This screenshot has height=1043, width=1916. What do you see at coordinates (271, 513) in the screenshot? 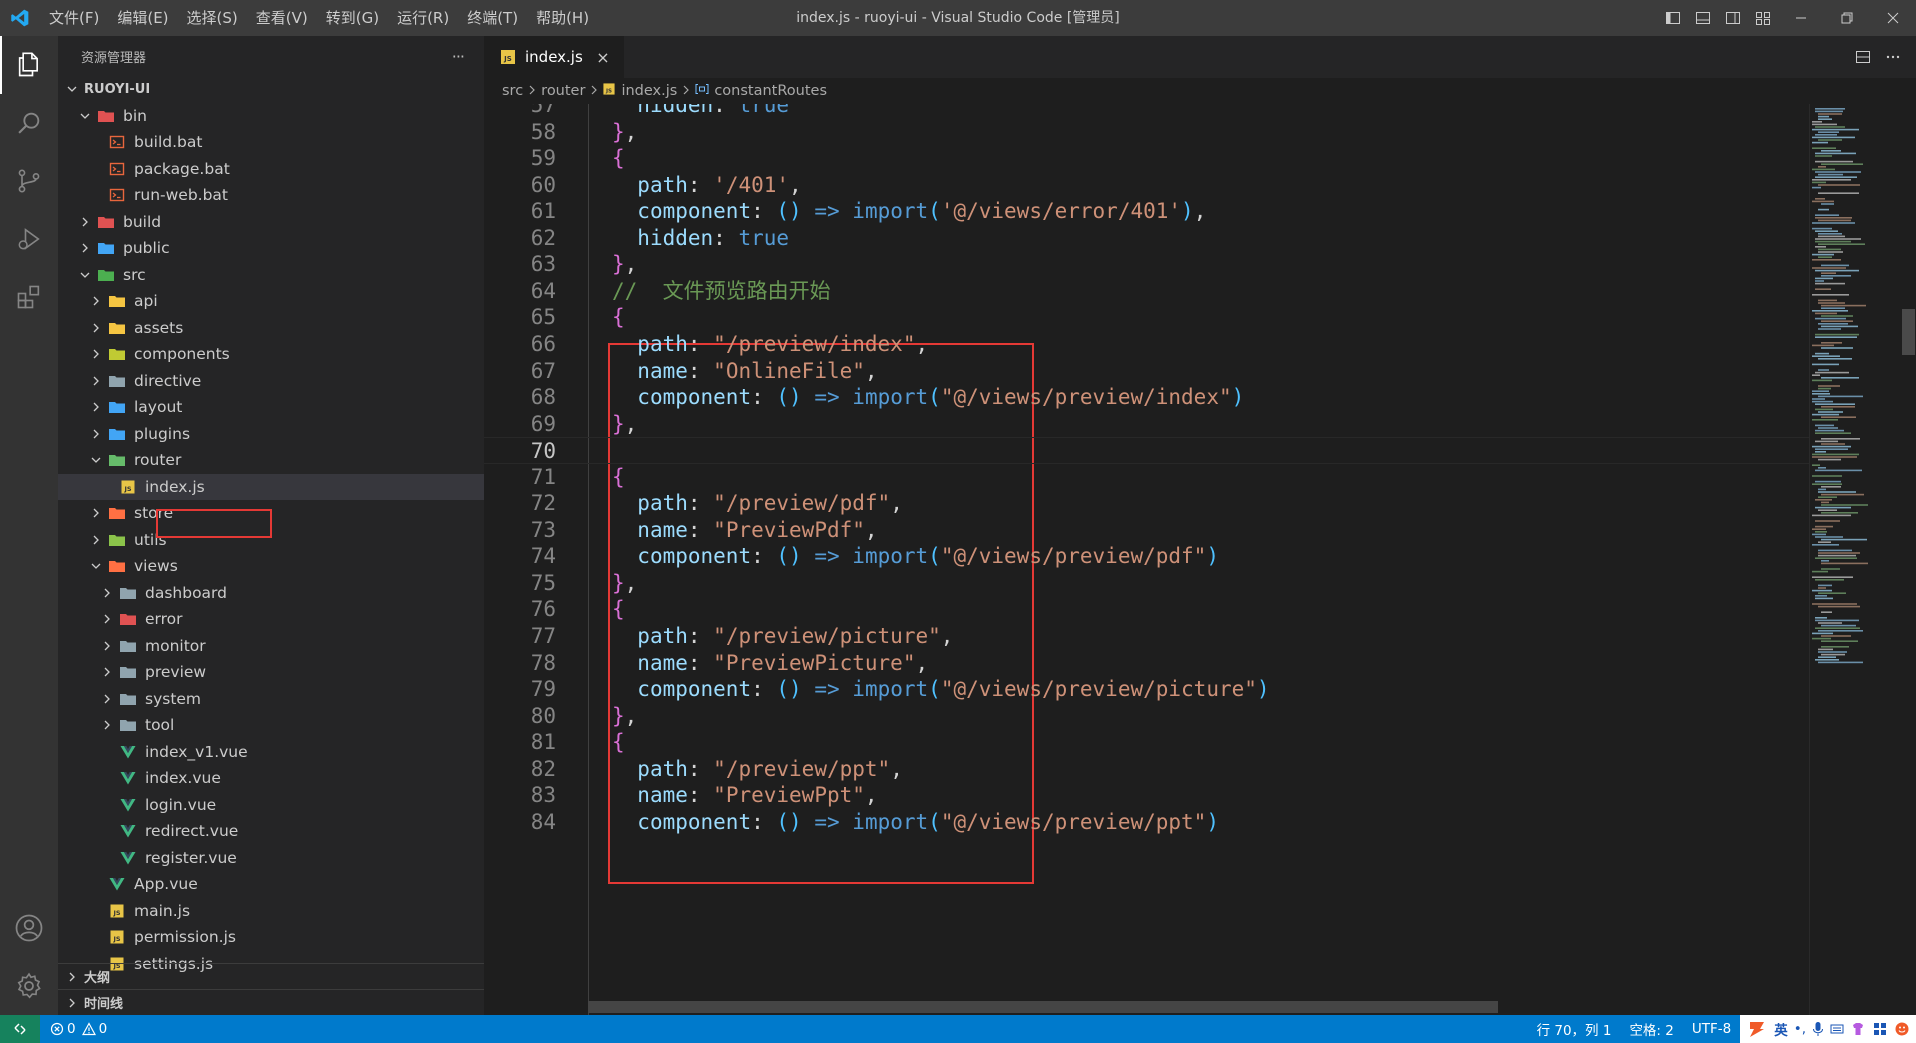
I see `tree-folder: store` at bounding box center [271, 513].